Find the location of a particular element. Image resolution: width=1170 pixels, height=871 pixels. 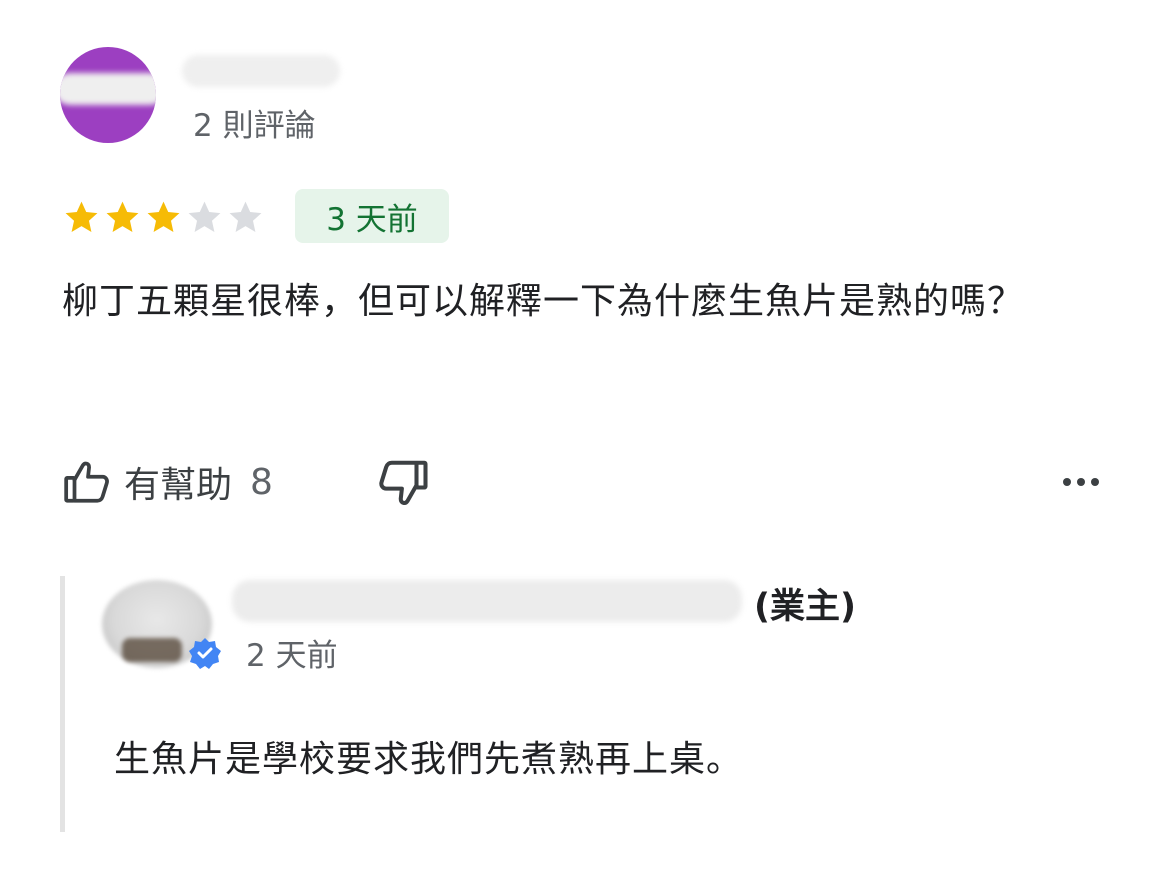

review-time-badge: 3 天前 is located at coordinates (372, 216).